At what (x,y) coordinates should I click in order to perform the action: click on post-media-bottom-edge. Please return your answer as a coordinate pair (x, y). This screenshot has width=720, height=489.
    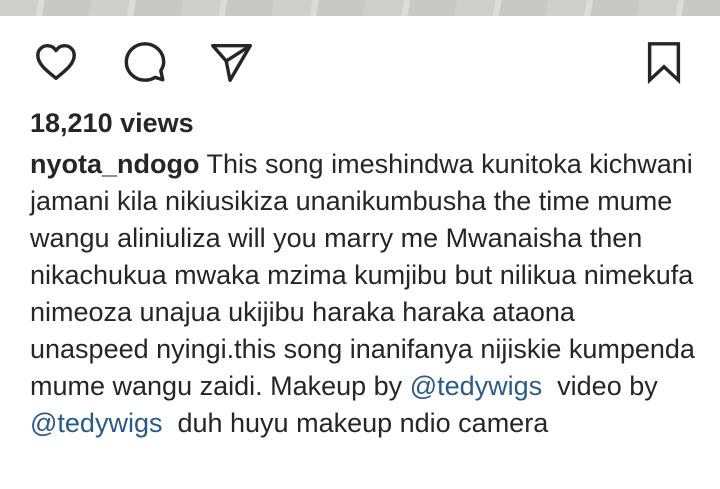
    Looking at the image, I should click on (360, 8).